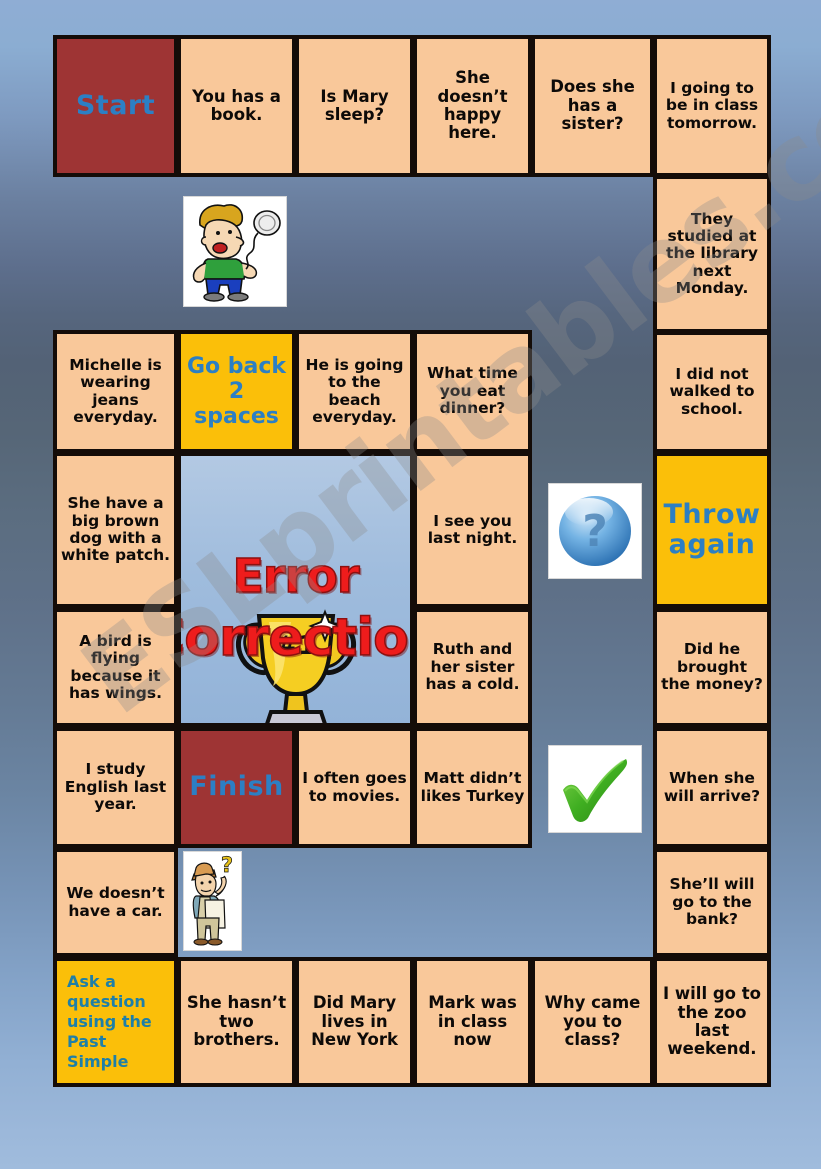 The height and width of the screenshot is (1169, 821). I want to click on tile-r1c4: She doesn’t happy here., so click(472, 106).